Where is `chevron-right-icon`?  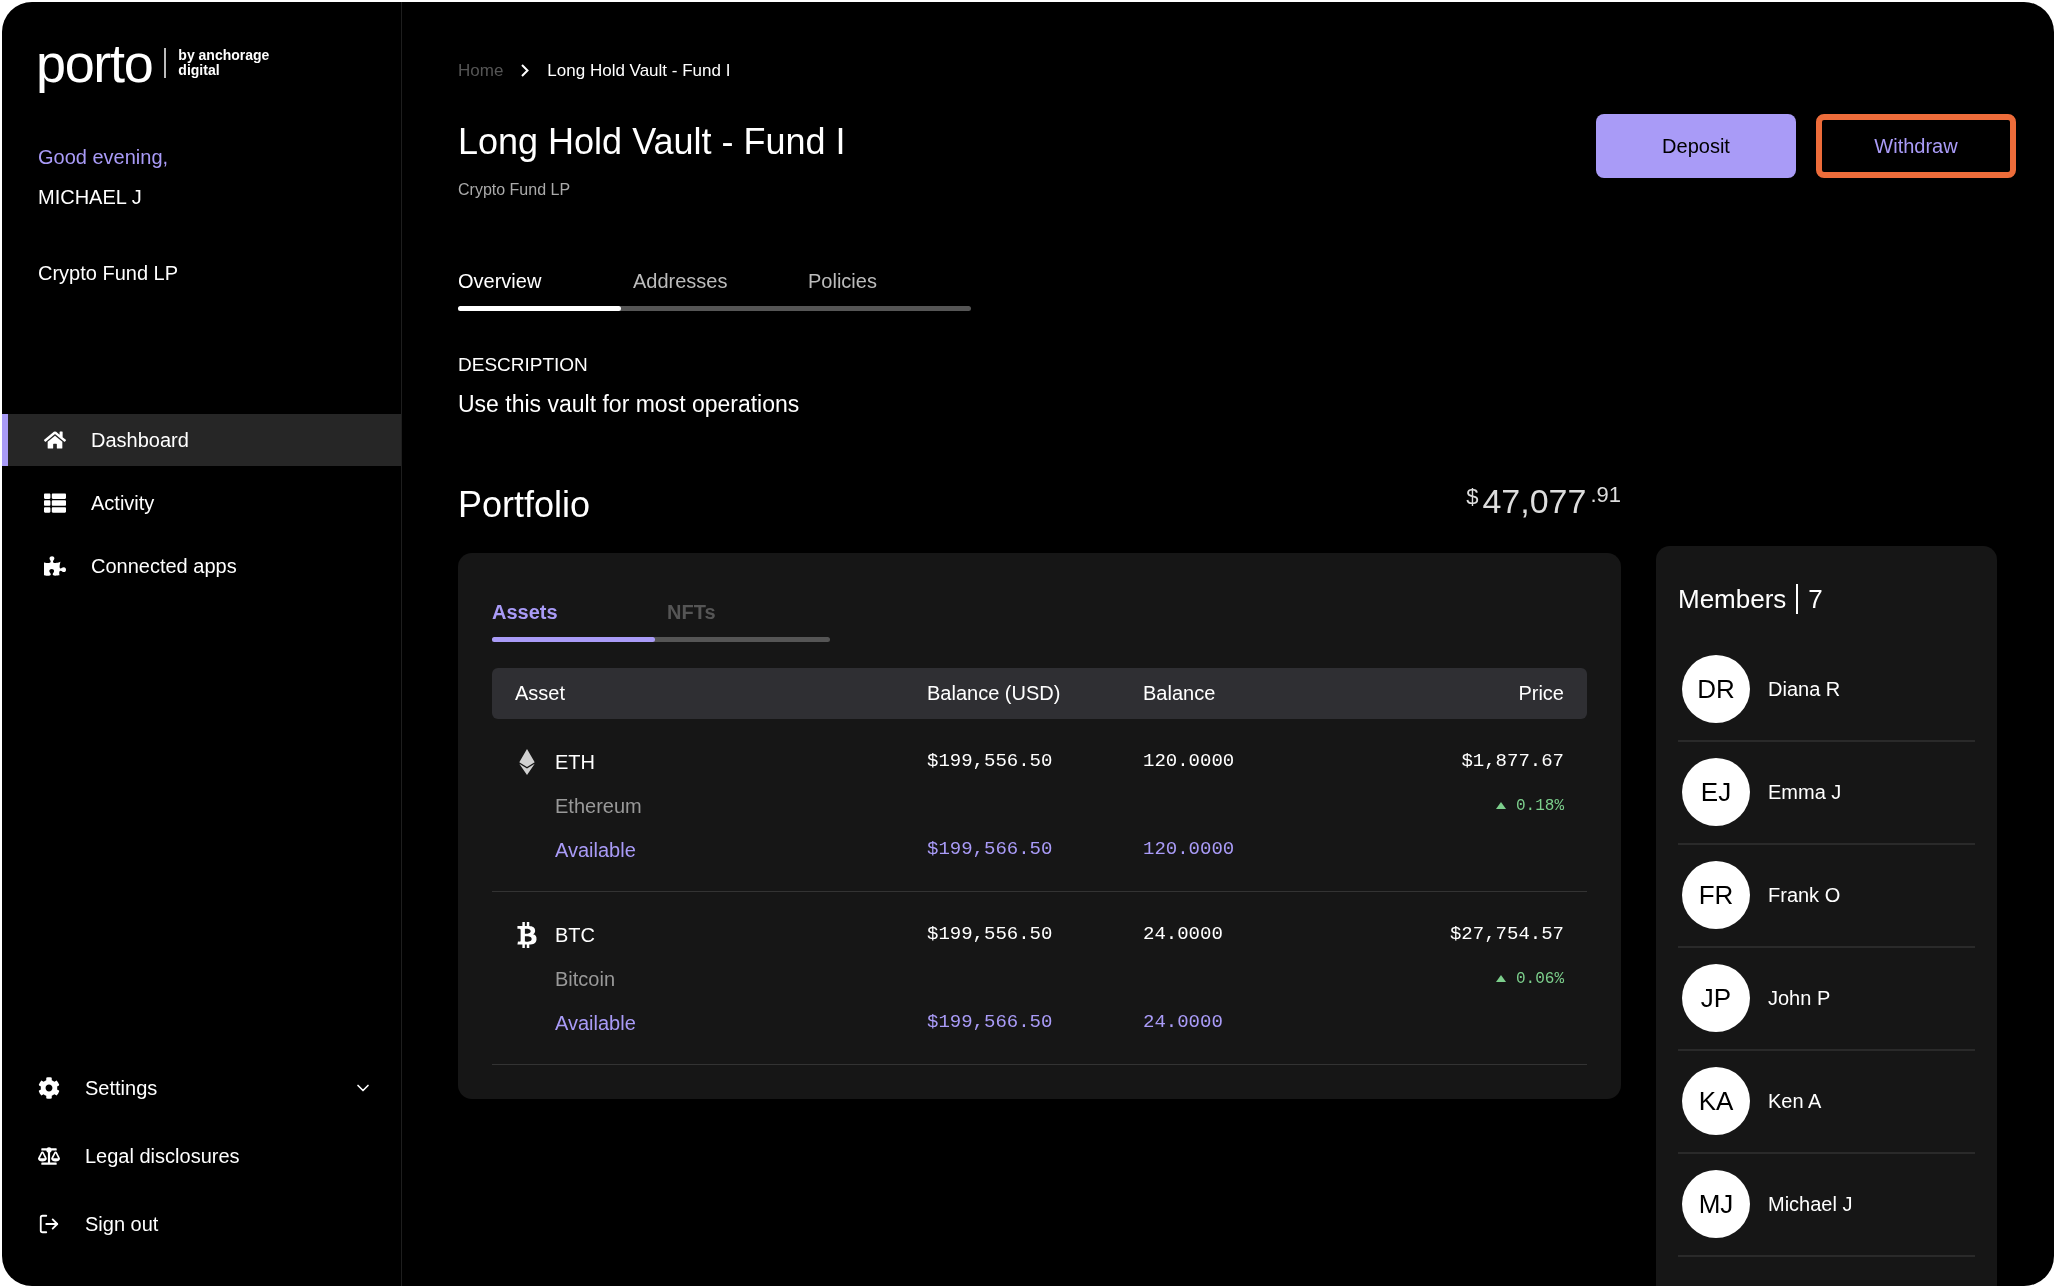
chevron-right-icon is located at coordinates (525, 71).